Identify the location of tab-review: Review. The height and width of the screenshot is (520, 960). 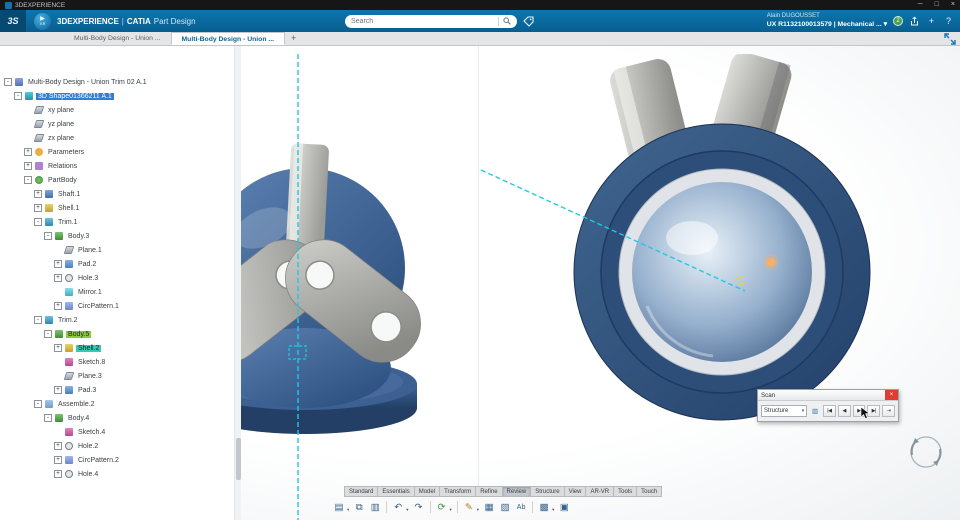
(516, 491).